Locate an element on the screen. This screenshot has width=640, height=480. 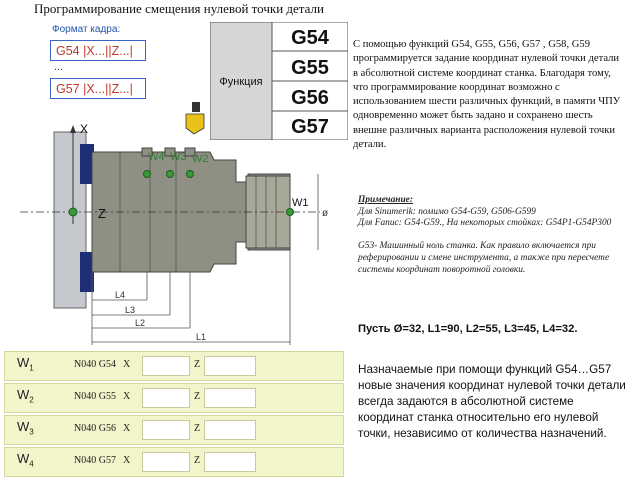
row-w-label: W3 is located at coordinates (25, 428).